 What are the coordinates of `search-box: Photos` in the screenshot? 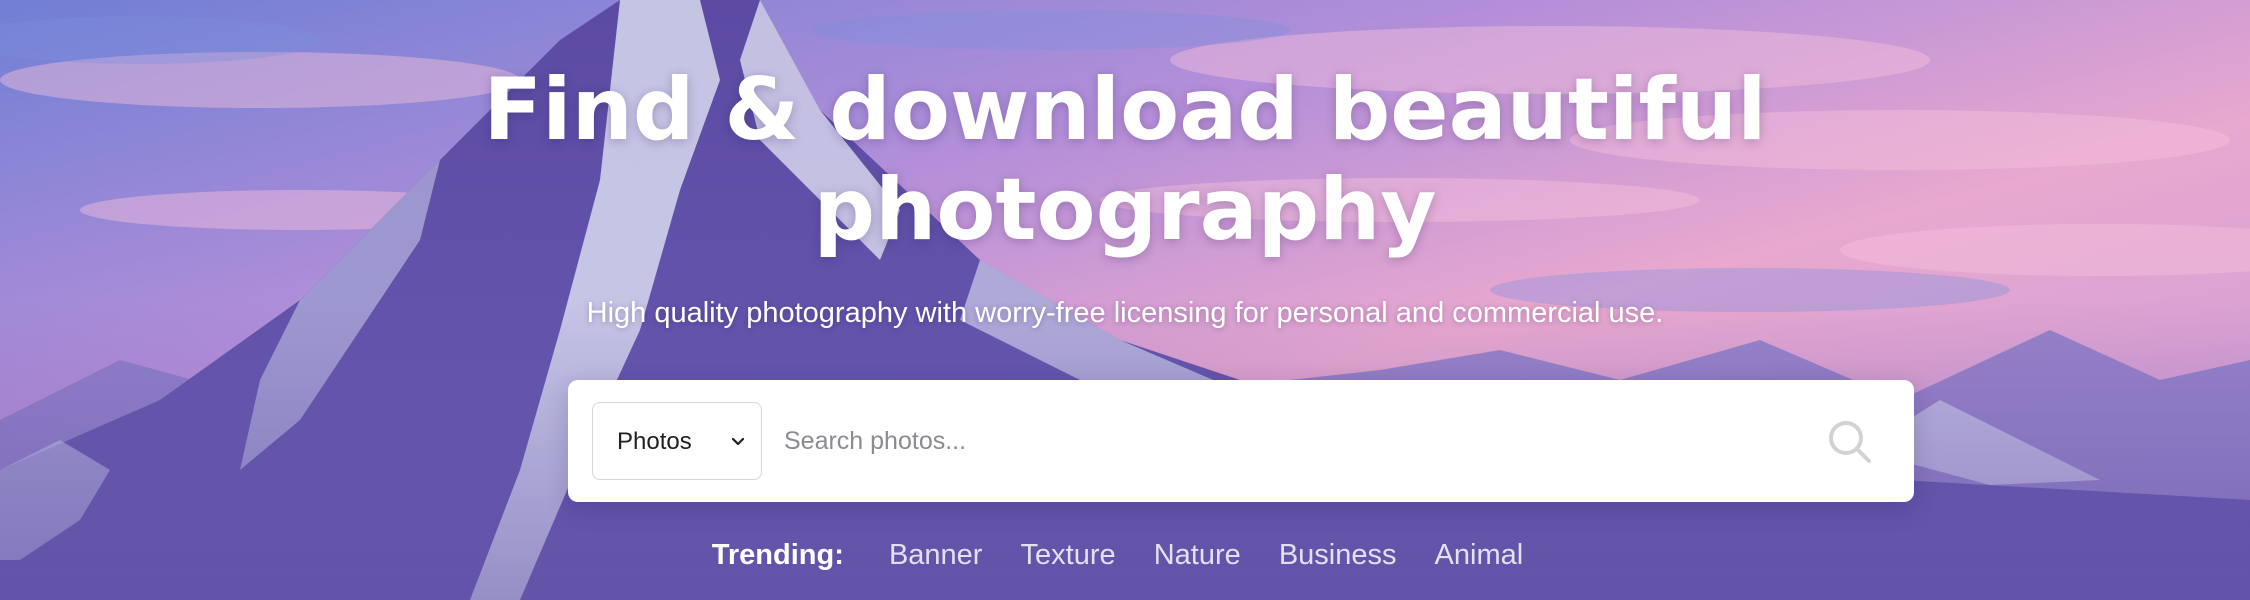 It's located at (1241, 441).